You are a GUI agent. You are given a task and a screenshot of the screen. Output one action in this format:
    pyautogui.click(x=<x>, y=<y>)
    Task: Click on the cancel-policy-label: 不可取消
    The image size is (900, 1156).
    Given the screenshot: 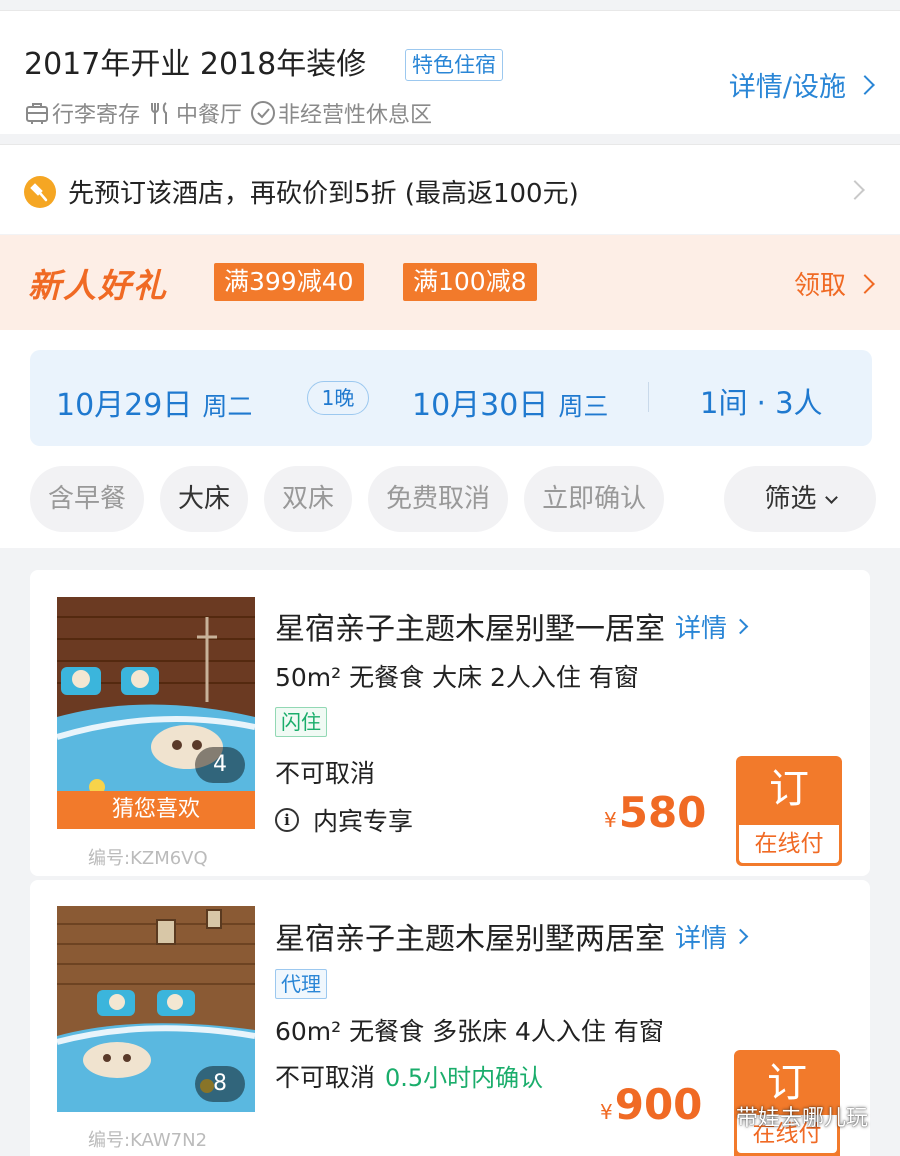 What is the action you would take?
    pyautogui.click(x=325, y=1077)
    